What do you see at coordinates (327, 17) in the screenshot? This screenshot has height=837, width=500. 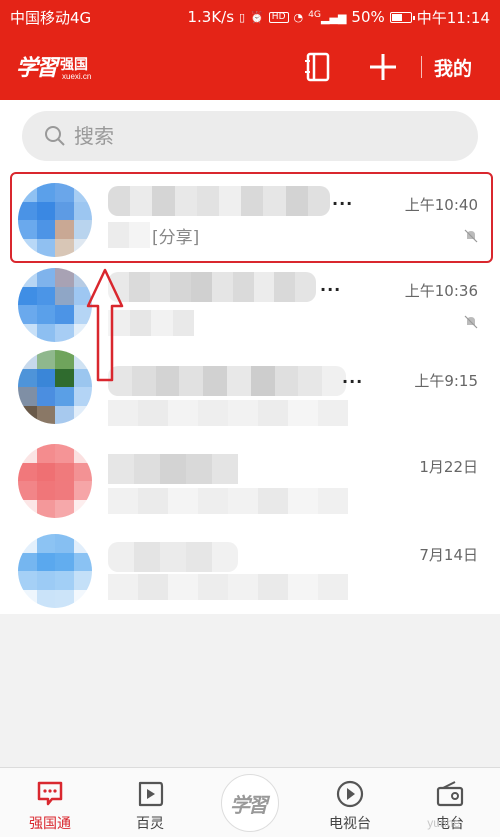 I see `signal-icon: 4G▂▄▆` at bounding box center [327, 17].